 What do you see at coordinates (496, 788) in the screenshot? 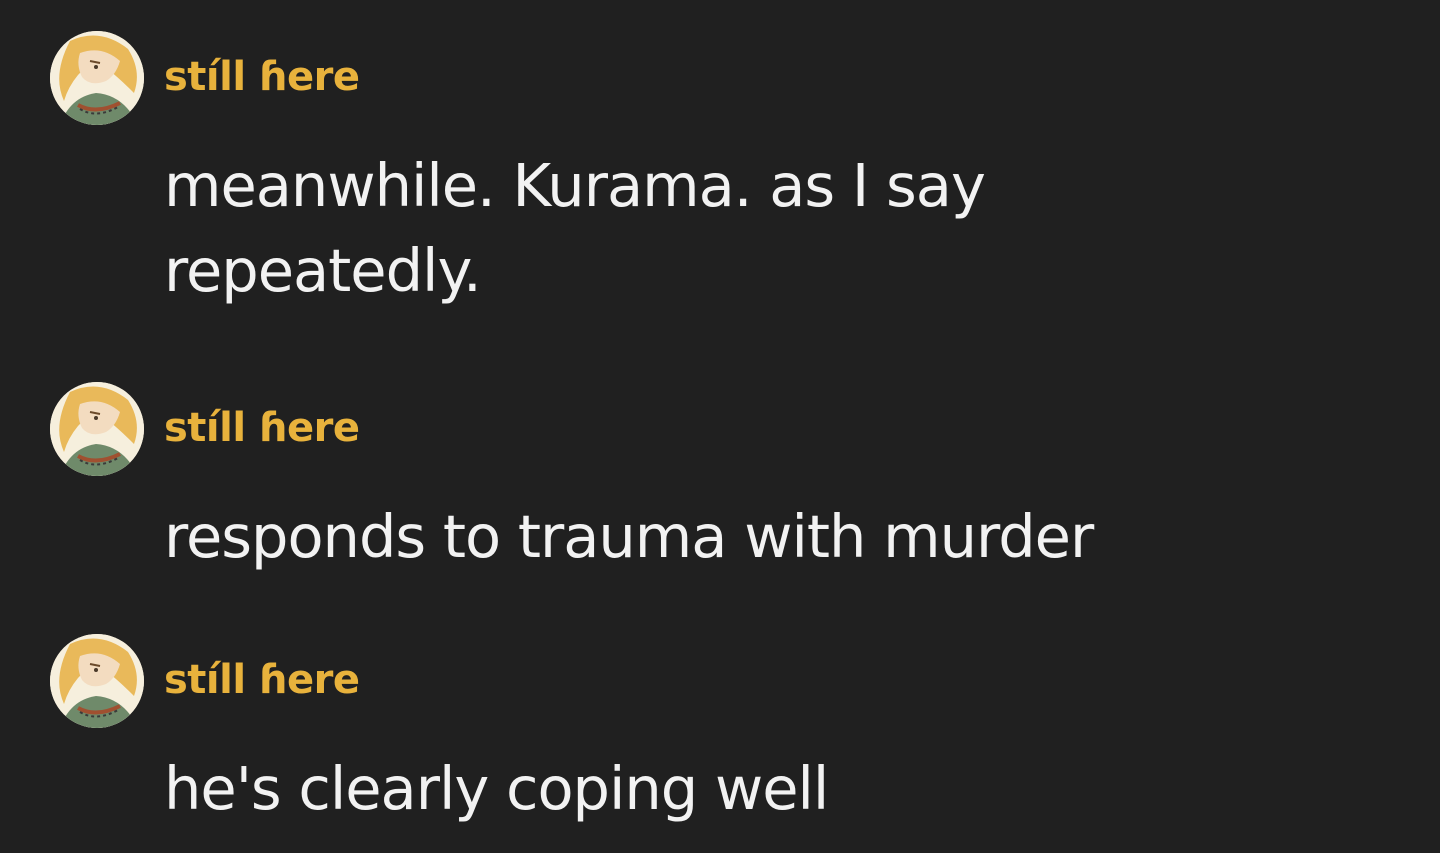
I see `message-text: he's clearly coping well` at bounding box center [496, 788].